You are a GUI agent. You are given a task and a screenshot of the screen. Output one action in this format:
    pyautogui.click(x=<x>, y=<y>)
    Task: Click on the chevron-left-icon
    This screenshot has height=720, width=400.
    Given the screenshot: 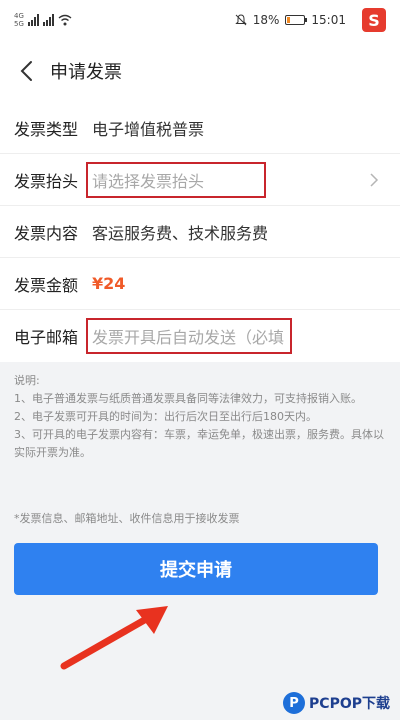 What is the action you would take?
    pyautogui.click(x=26, y=71)
    